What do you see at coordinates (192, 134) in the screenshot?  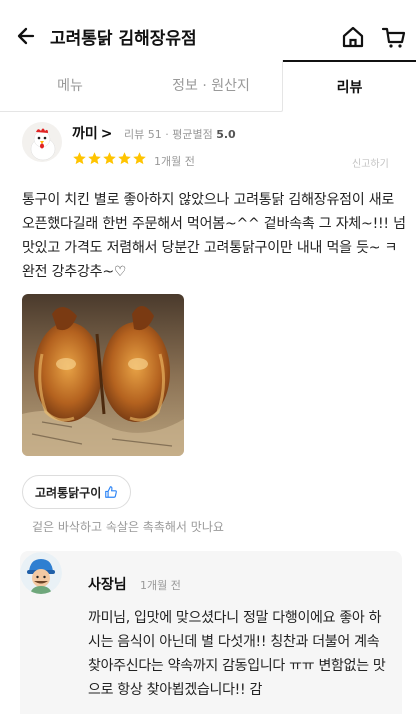 I see `avg-rating-label: 평균별점` at bounding box center [192, 134].